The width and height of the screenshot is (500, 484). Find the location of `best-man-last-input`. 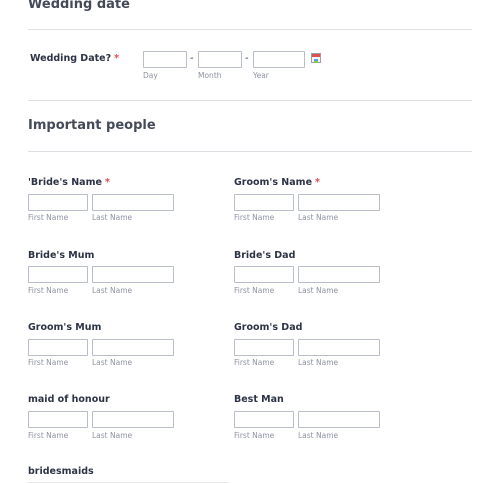

best-man-last-input is located at coordinates (339, 419).